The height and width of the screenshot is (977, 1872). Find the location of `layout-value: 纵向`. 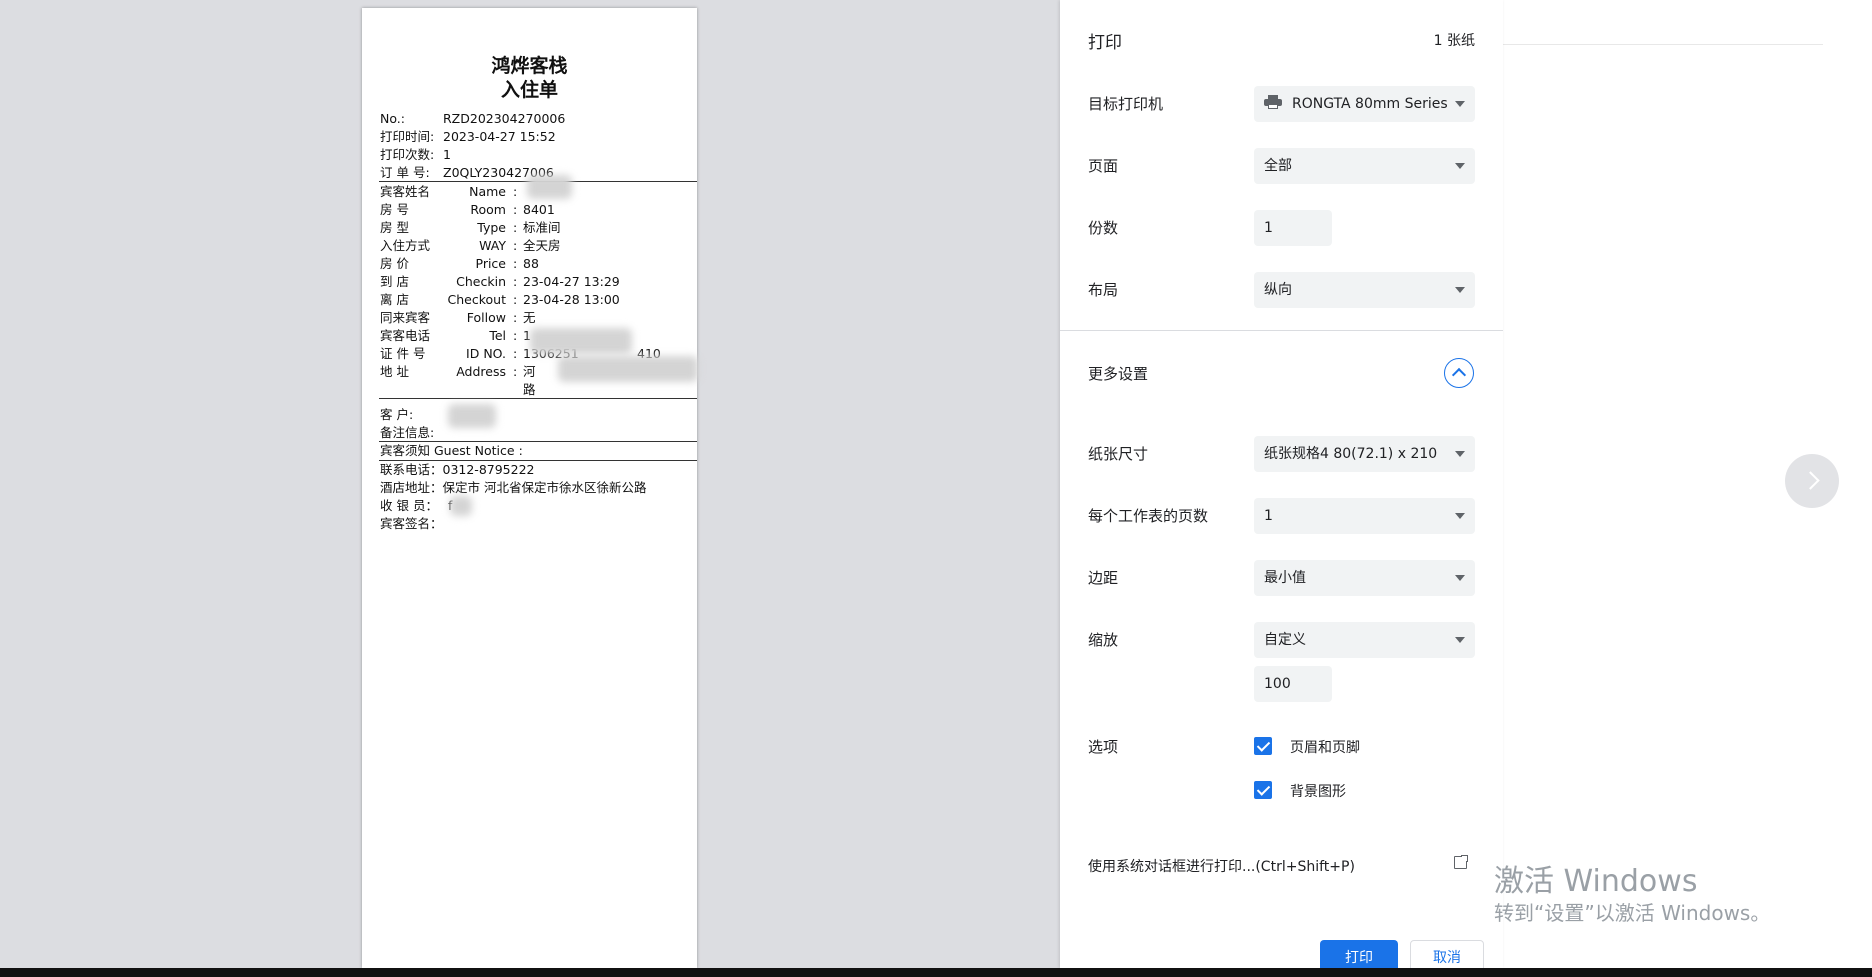

layout-value: 纵向 is located at coordinates (1278, 290).